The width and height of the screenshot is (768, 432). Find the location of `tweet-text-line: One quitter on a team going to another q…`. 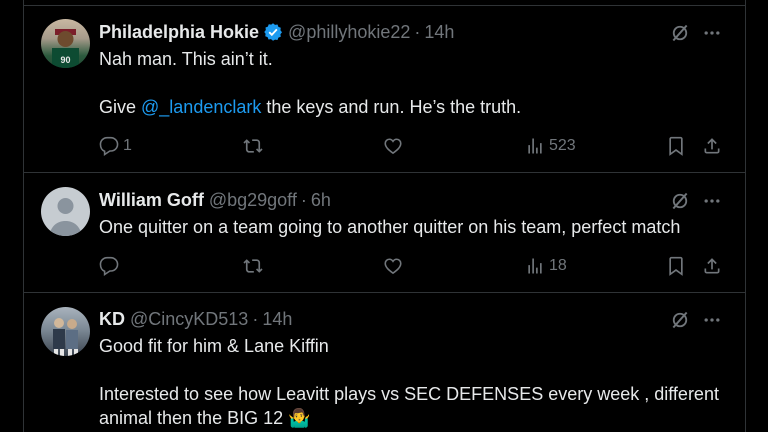

tweet-text-line: One quitter on a team going to another q… is located at coordinates (390, 227).